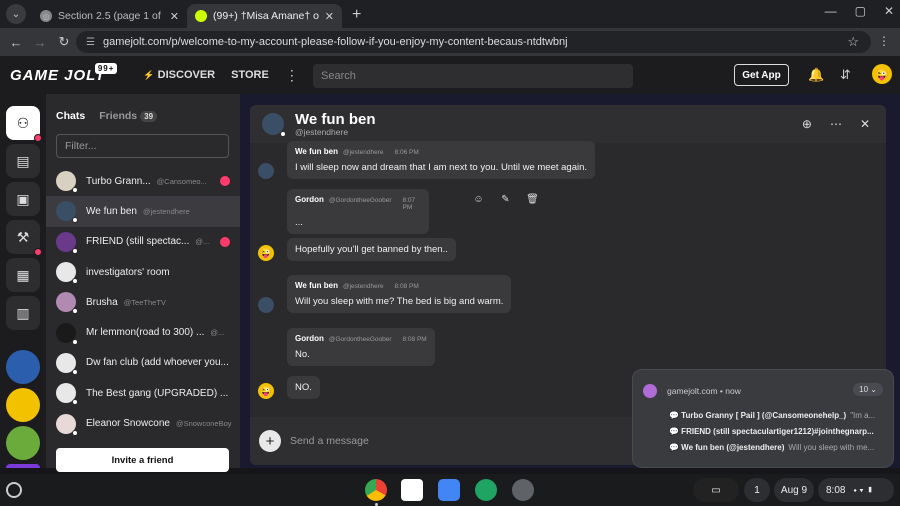 This screenshot has height=506, width=900. Describe the element at coordinates (24, 238) in the screenshot. I see `quest-icon: ⚒` at that location.